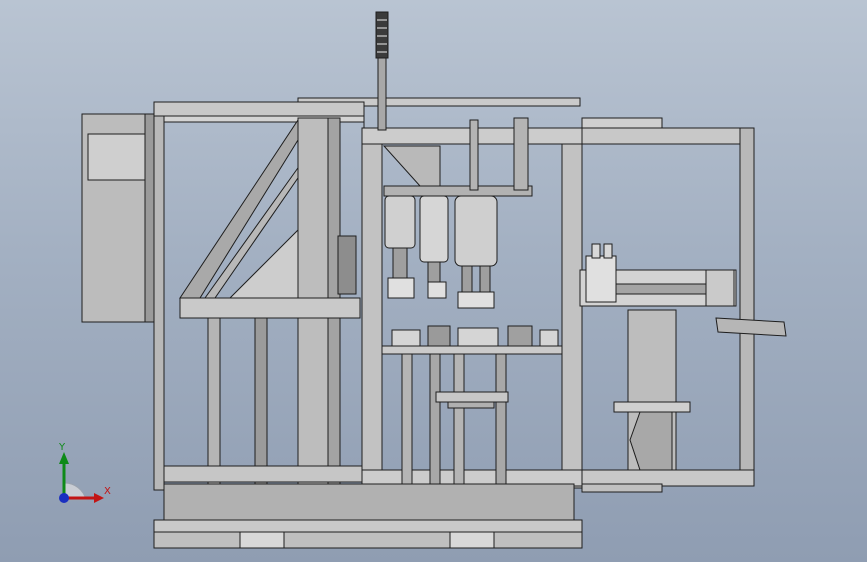  What do you see at coordinates (64, 458) in the screenshot?
I see `y-axis-arrowhead` at bounding box center [64, 458].